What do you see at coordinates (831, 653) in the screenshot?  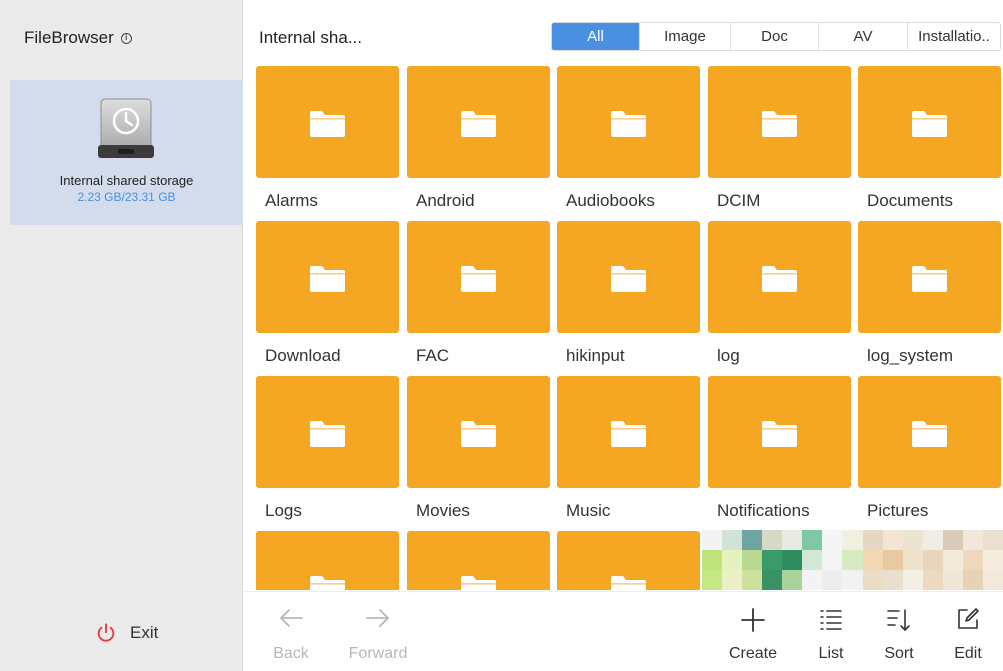 I see `list-label: List` at bounding box center [831, 653].